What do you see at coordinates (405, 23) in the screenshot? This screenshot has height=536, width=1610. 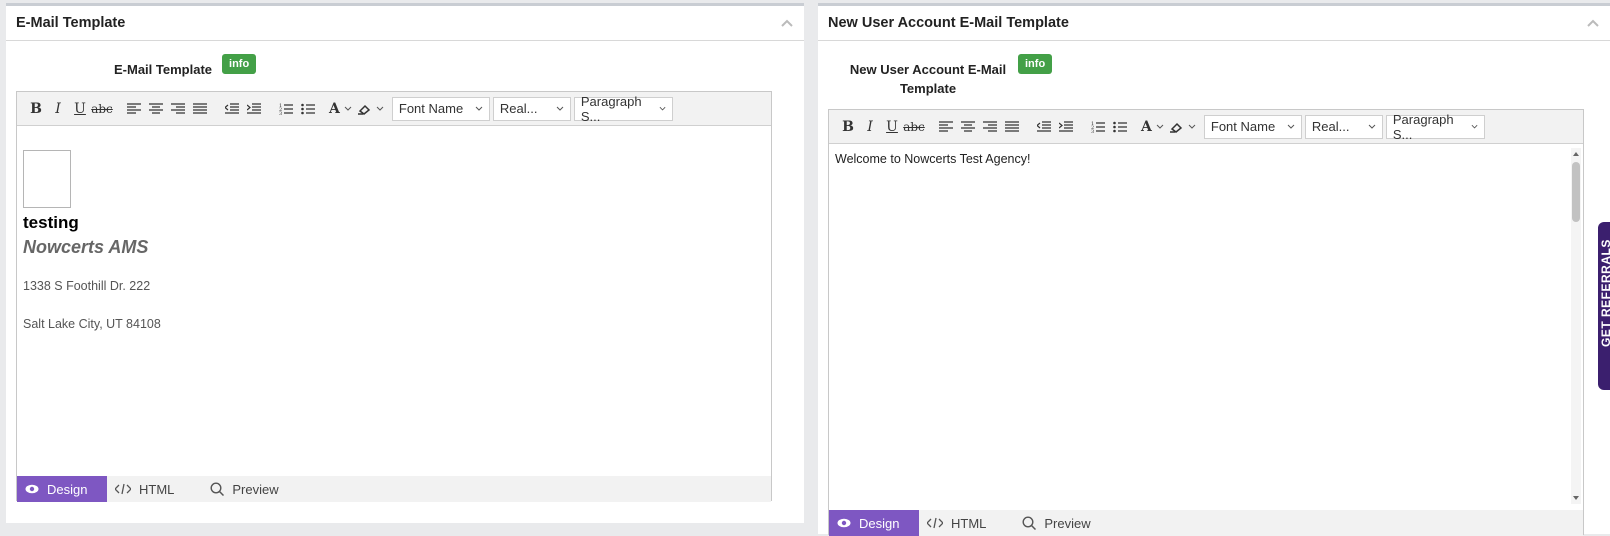 I see `panel-header: E-Mail Template` at bounding box center [405, 23].